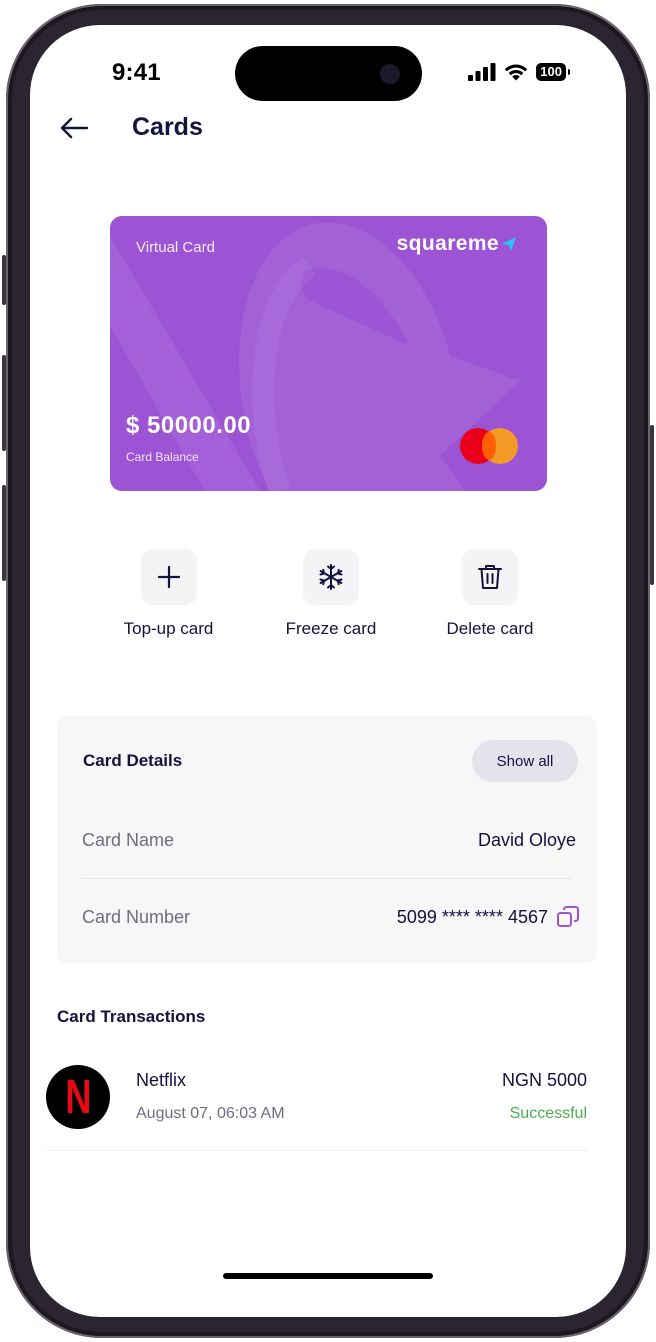 The height and width of the screenshot is (1342, 656). What do you see at coordinates (128, 840) in the screenshot?
I see `card-name-label: Card Name` at bounding box center [128, 840].